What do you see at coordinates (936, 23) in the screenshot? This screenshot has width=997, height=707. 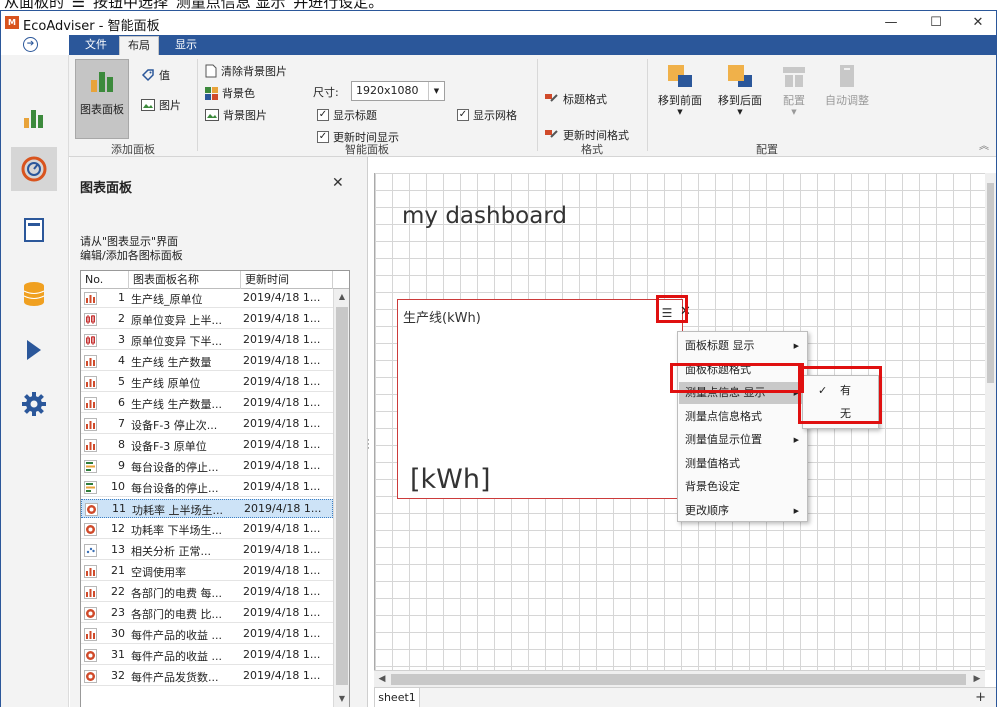 I see `maximize-button: ☐` at bounding box center [936, 23].